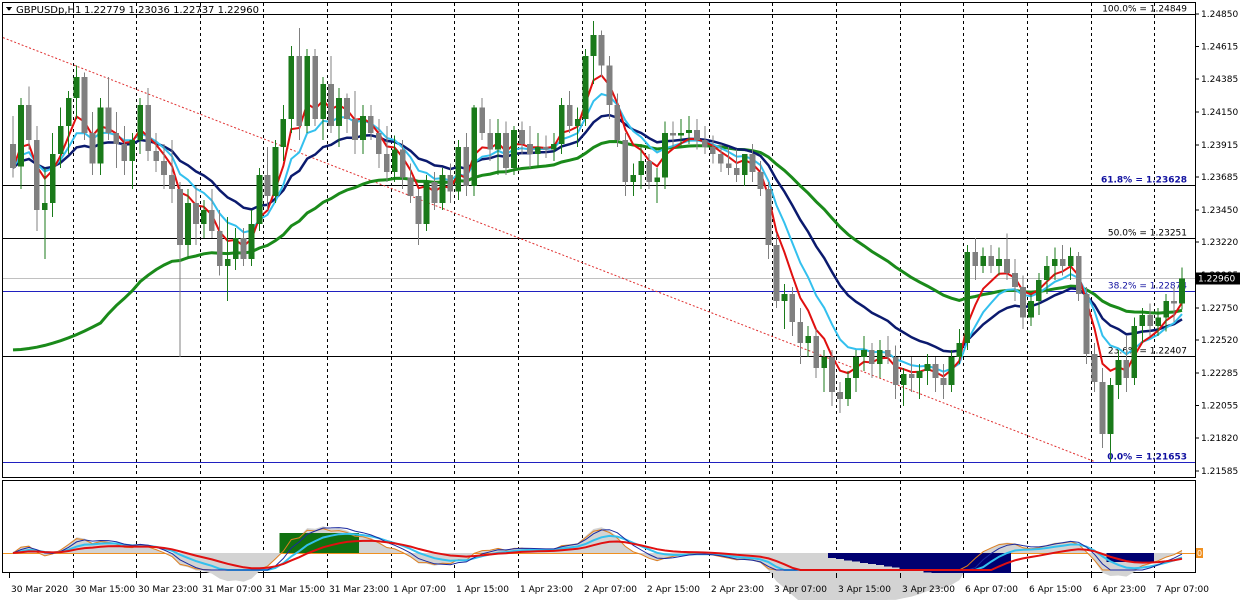 The image size is (1240, 603). I want to click on fib-level-label: 50.0% = 1.23251, so click(1147, 234).